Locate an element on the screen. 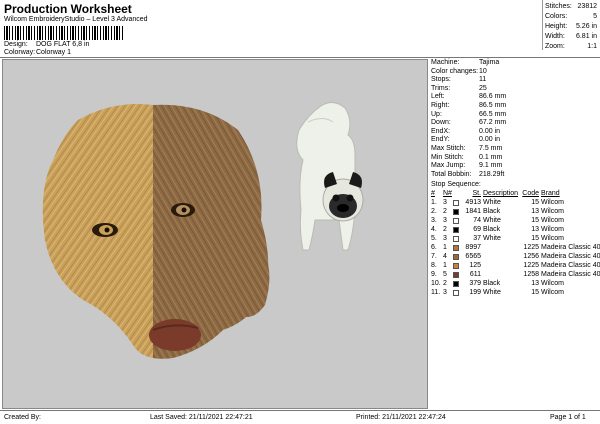 Image resolution: width=600 pixels, height=424 pixels. cell-st: 125 is located at coordinates (475, 266).